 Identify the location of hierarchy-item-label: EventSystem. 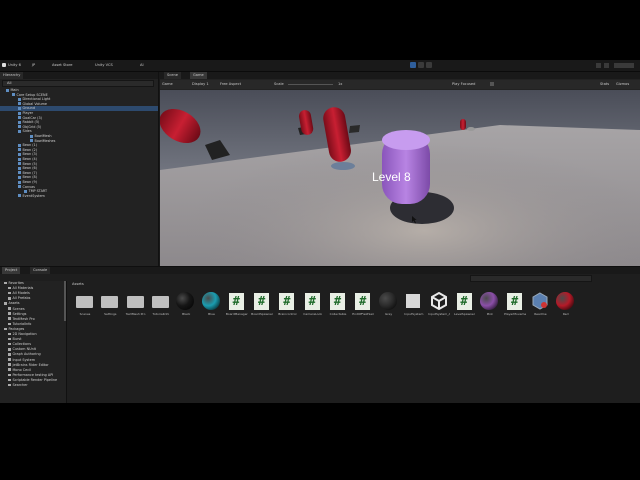
(33, 195).